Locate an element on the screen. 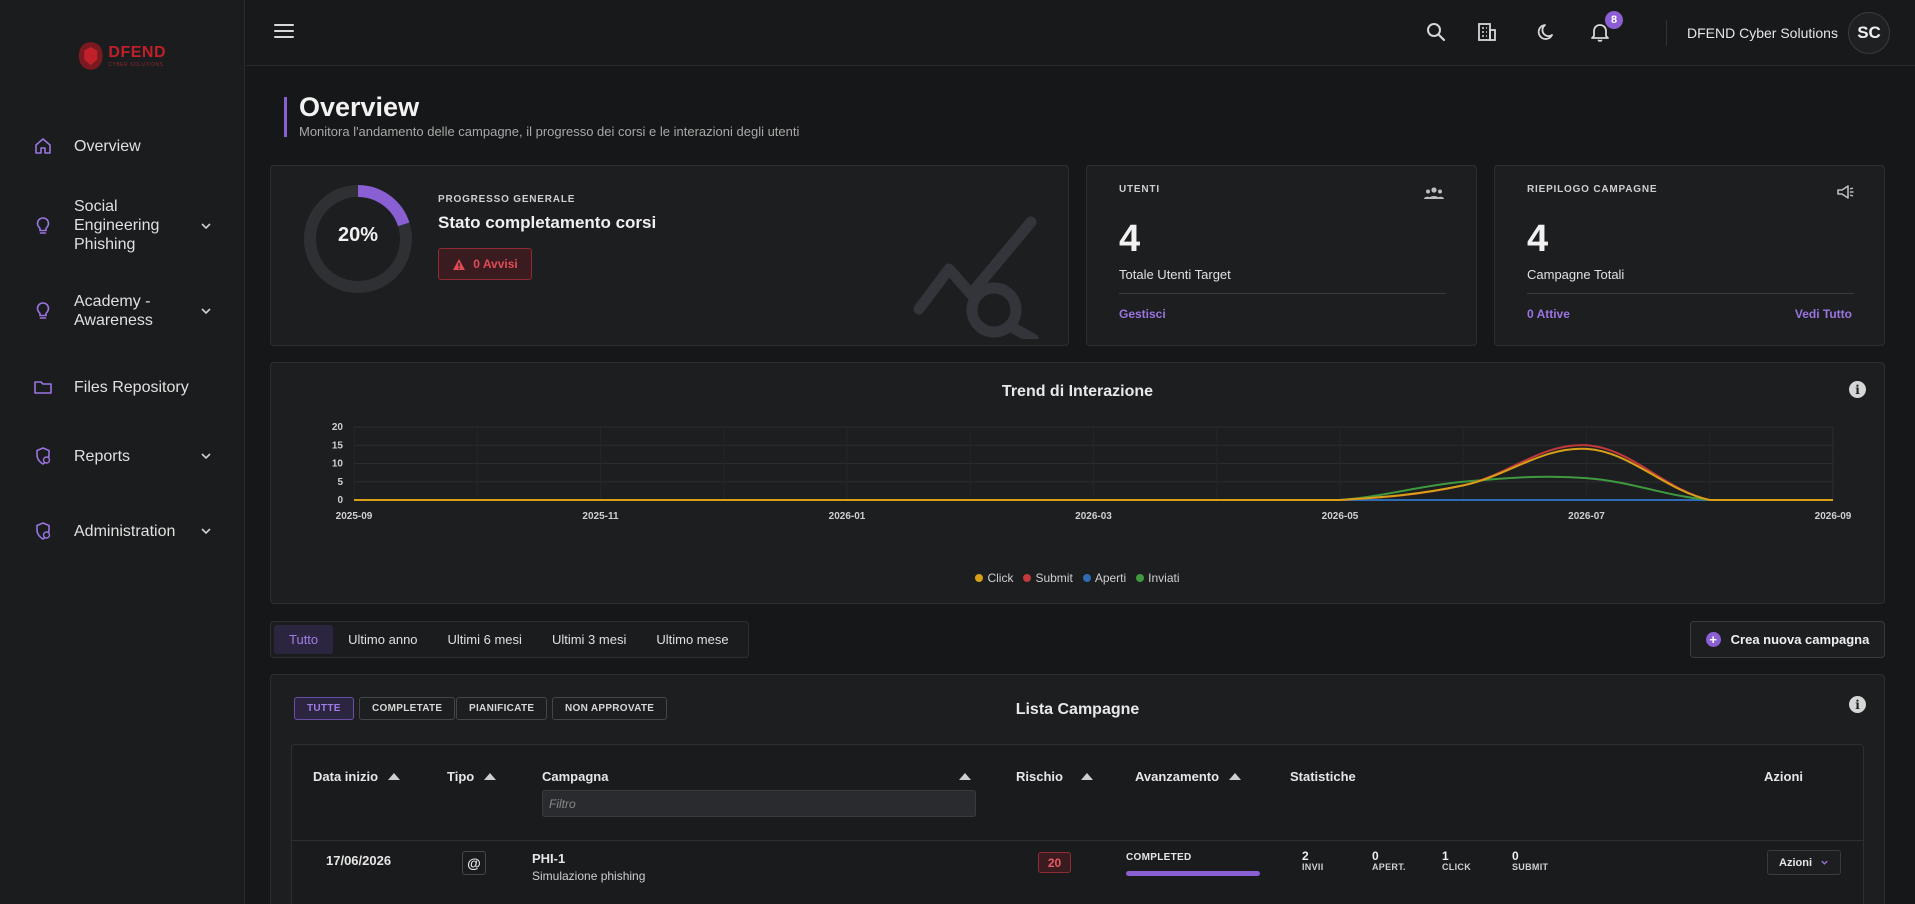  users-group-icon is located at coordinates (1434, 193).